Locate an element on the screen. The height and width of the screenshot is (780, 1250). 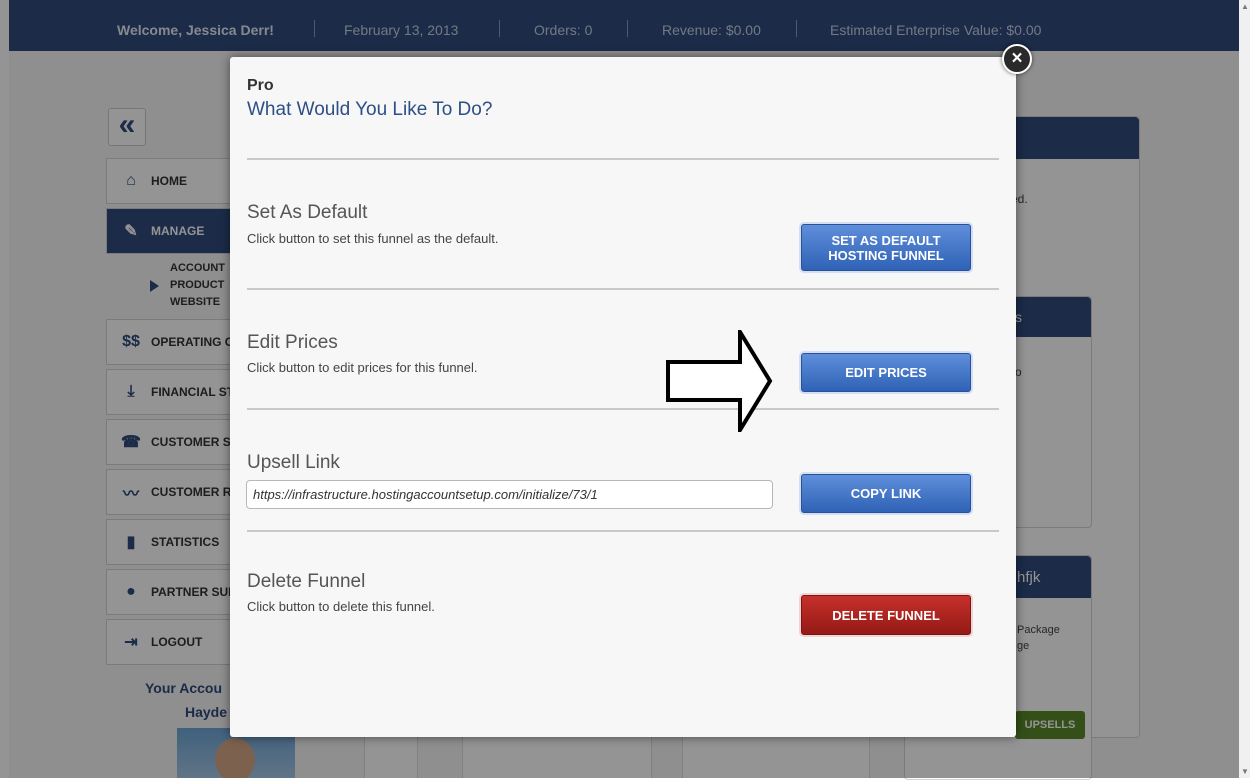
section-title-set-default: Set As Default is located at coordinates (307, 212).